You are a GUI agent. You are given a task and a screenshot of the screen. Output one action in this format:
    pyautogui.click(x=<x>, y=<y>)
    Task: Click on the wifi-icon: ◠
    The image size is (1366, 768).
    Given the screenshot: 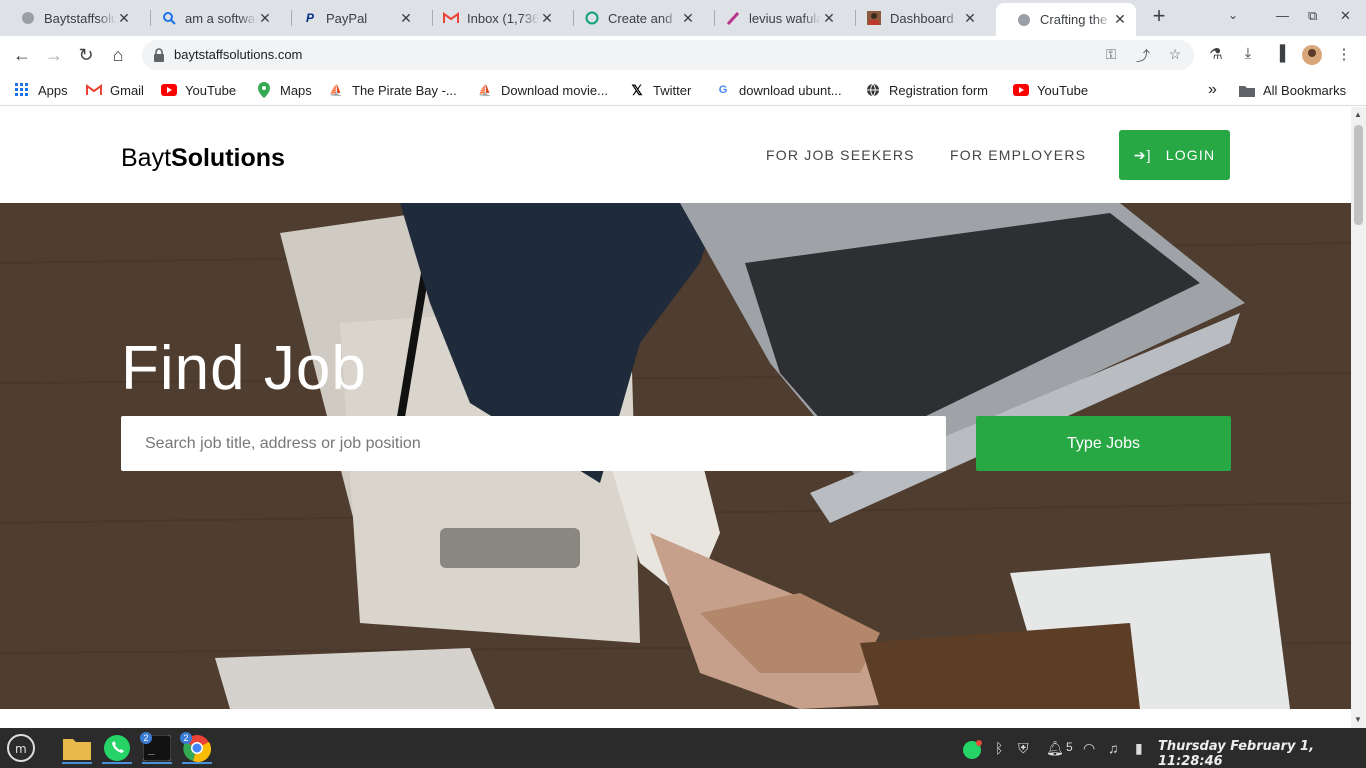 What is the action you would take?
    pyautogui.click(x=1089, y=748)
    